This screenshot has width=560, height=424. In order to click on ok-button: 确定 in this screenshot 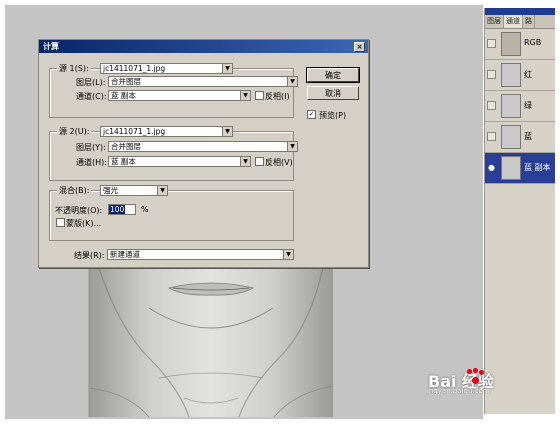, I will do `click(333, 75)`.